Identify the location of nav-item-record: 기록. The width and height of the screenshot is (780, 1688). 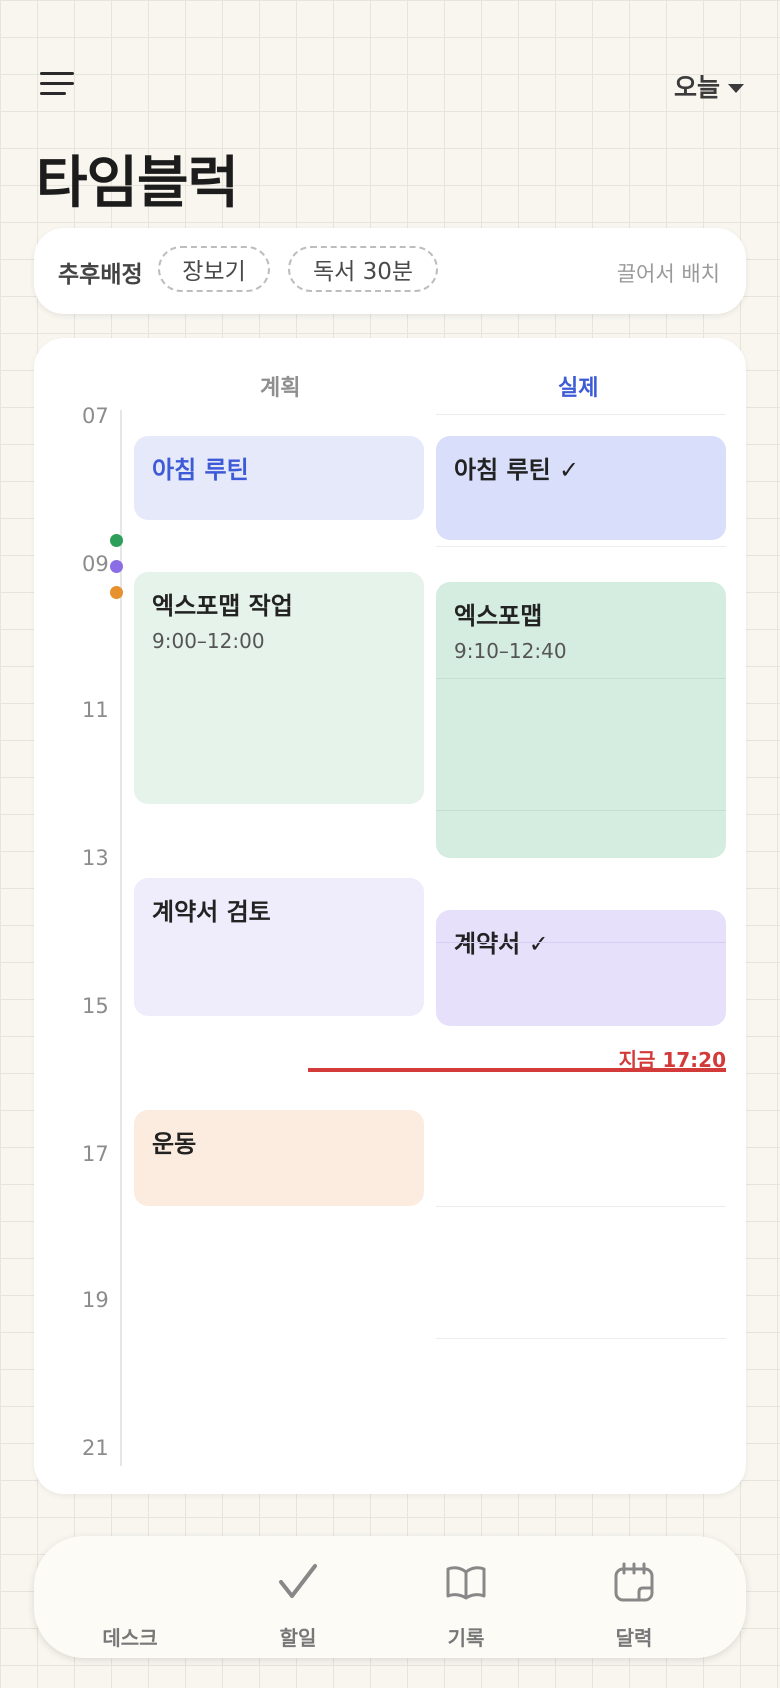
(466, 1597).